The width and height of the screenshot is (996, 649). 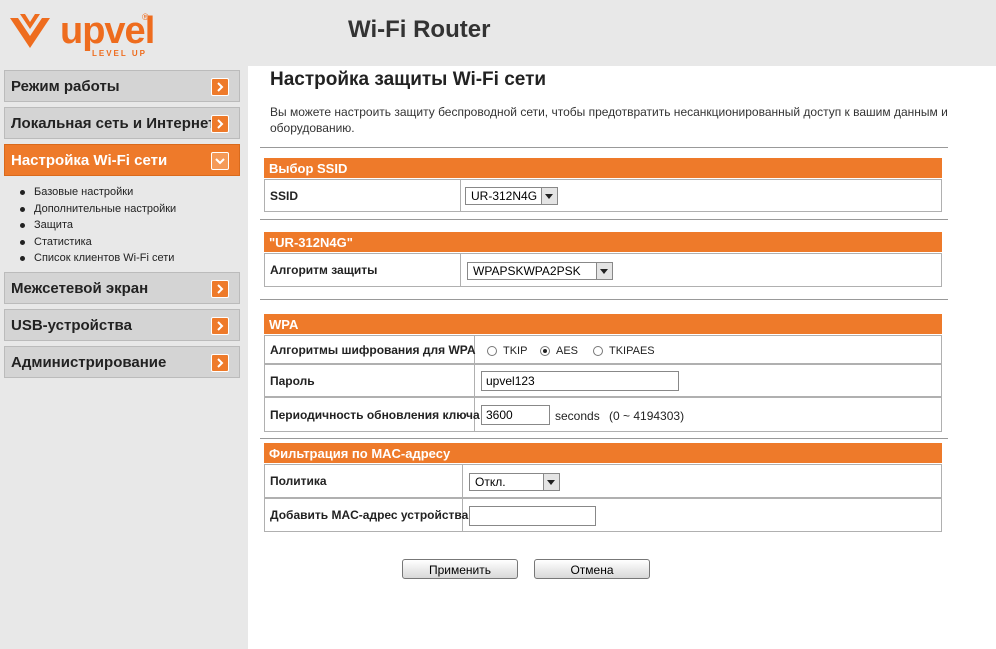 What do you see at coordinates (363, 270) in the screenshot?
I see `security-algorithm-label: Алгоритм защиты` at bounding box center [363, 270].